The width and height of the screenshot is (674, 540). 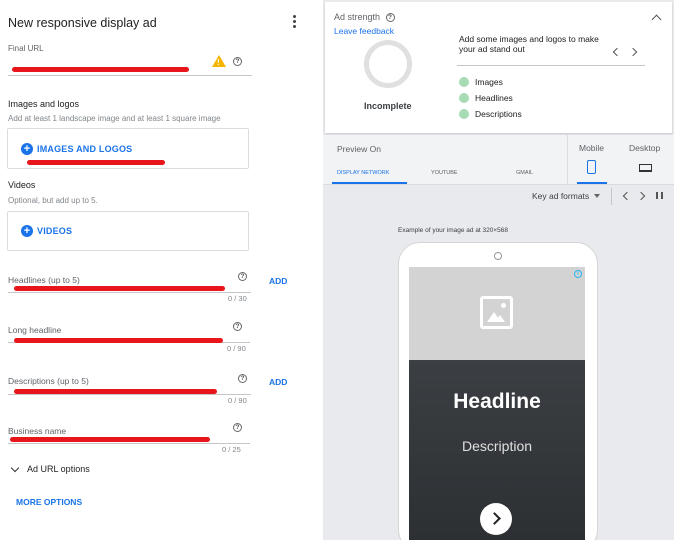 I want to click on ad-image-placeholder: i, so click(x=497, y=313).